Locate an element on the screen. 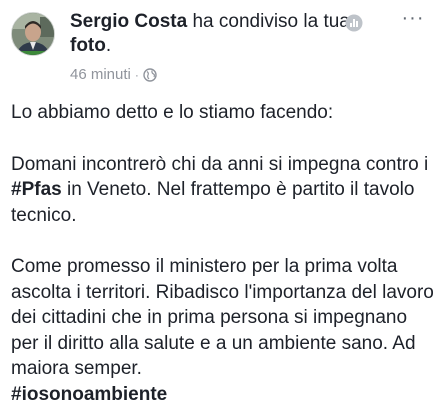 This screenshot has height=416, width=442. author-avatar is located at coordinates (33, 34).